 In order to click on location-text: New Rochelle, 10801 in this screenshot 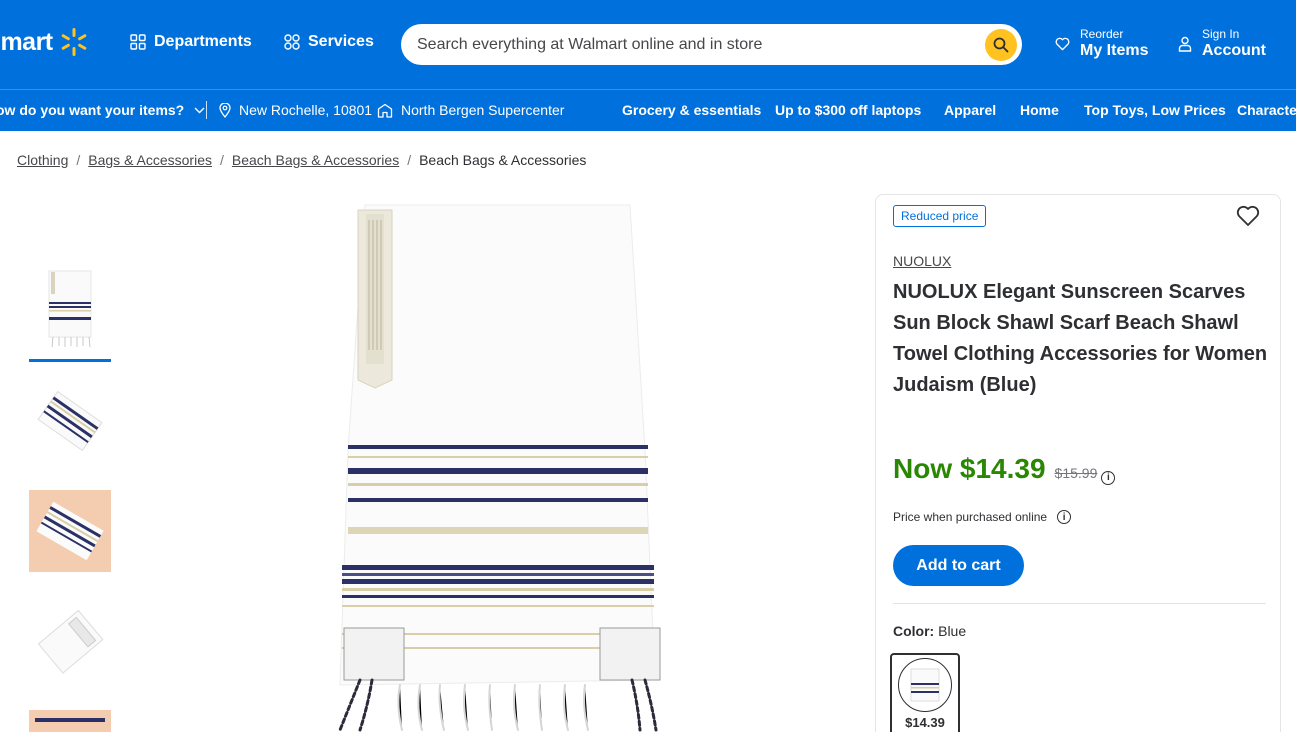, I will do `click(306, 110)`.